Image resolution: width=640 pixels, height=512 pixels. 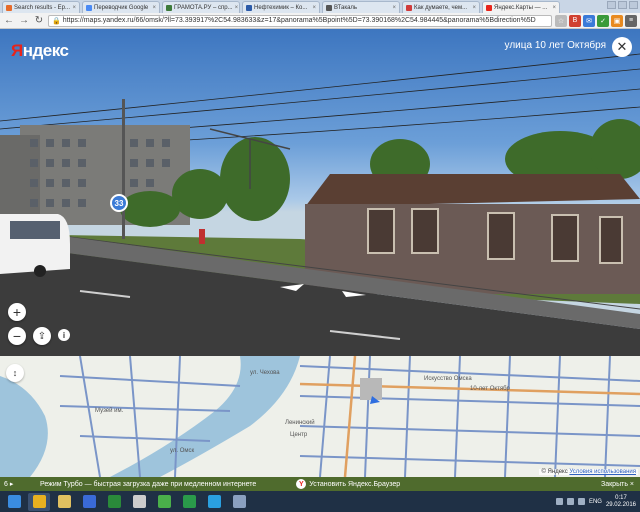 I want to click on browser-tab: Яндекс.Карты — ... ×, so click(x=521, y=7).